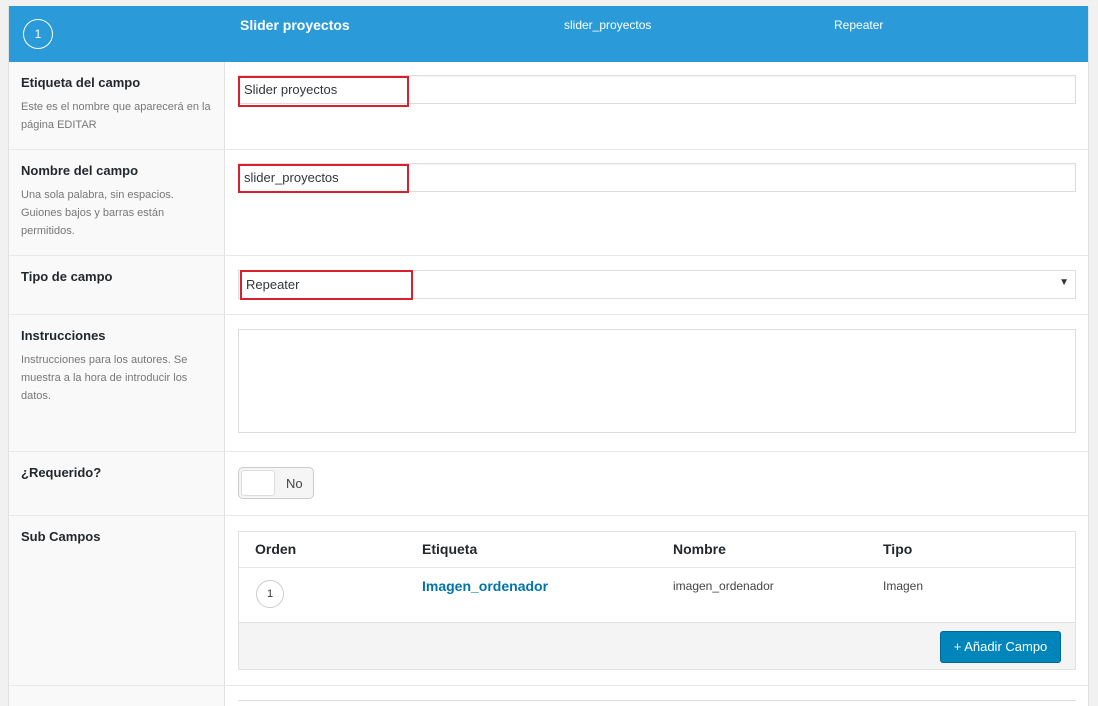  I want to click on dropdown-arrow-icon: ▼, so click(1064, 282).